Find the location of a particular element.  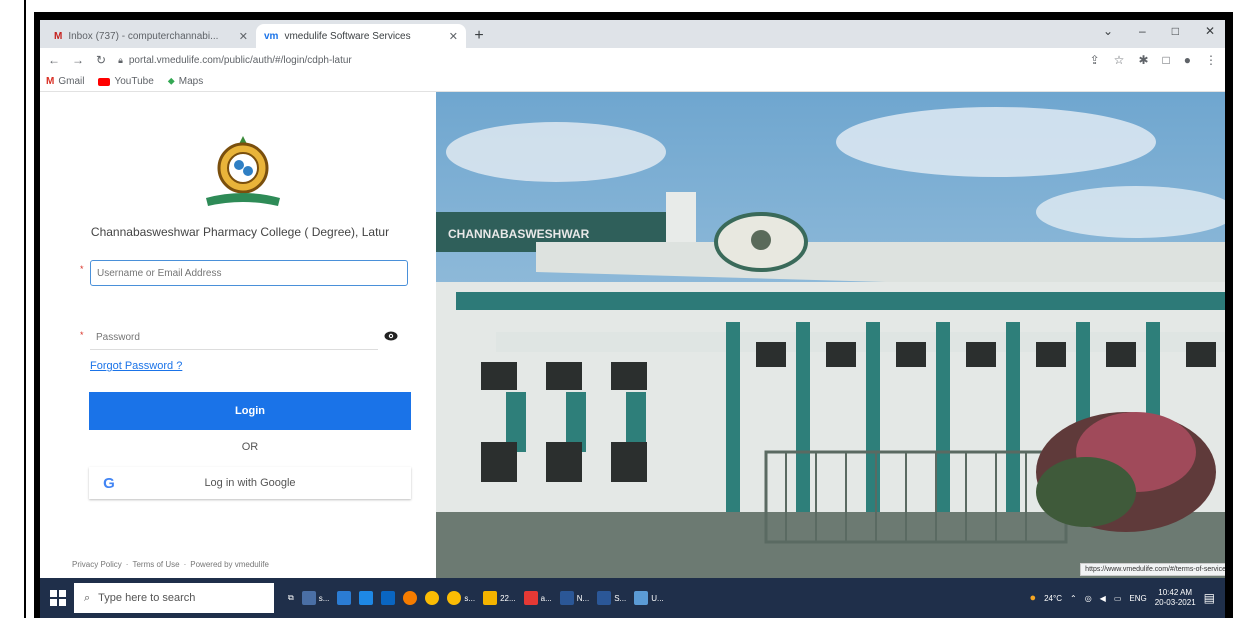

star-icon: ☆ is located at coordinates (1119, 60).